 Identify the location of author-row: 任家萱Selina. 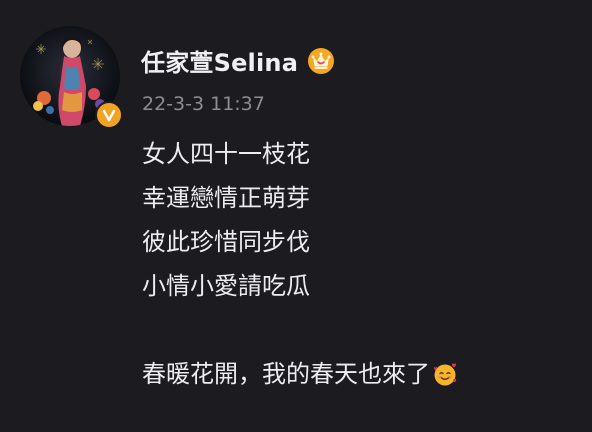
(238, 60).